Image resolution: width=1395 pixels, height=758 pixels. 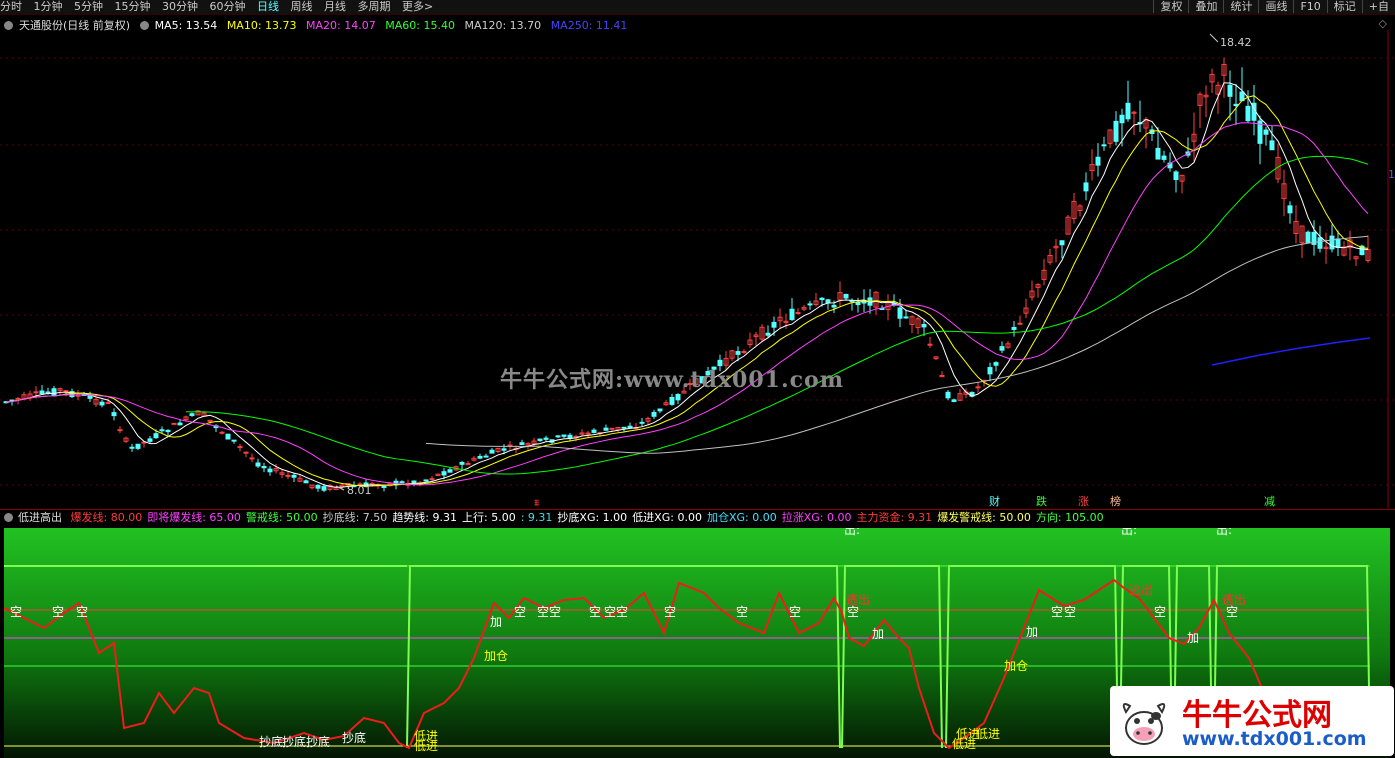 What do you see at coordinates (48, 6) in the screenshot?
I see `tab-1min: 1分钟` at bounding box center [48, 6].